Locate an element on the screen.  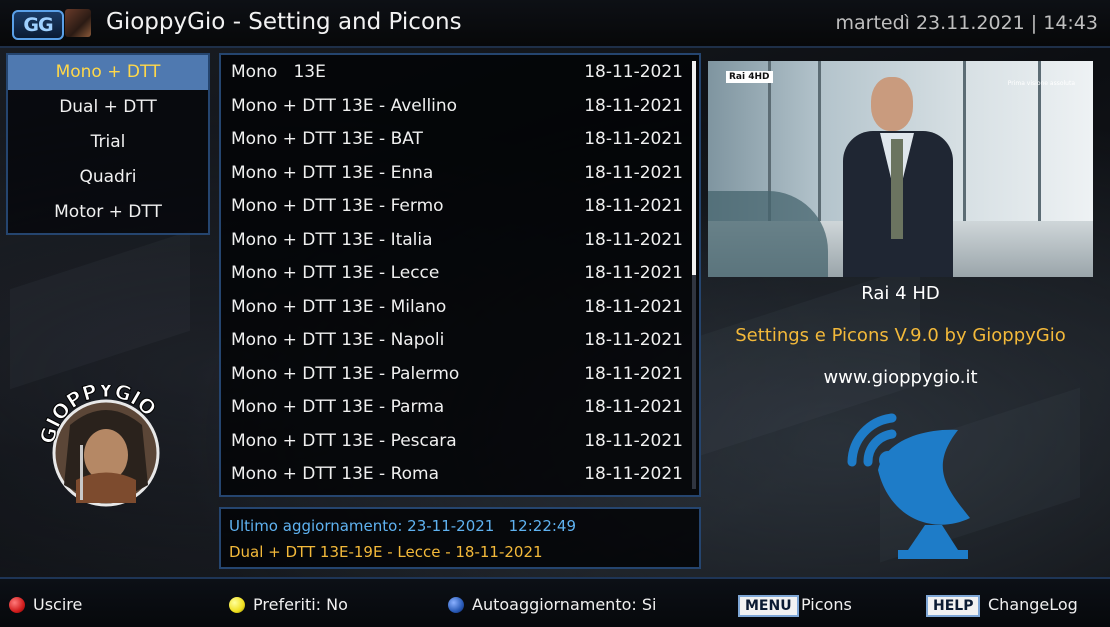
tv-preview: Rai 4HD Prima visione assoluta is located at coordinates (900, 169).